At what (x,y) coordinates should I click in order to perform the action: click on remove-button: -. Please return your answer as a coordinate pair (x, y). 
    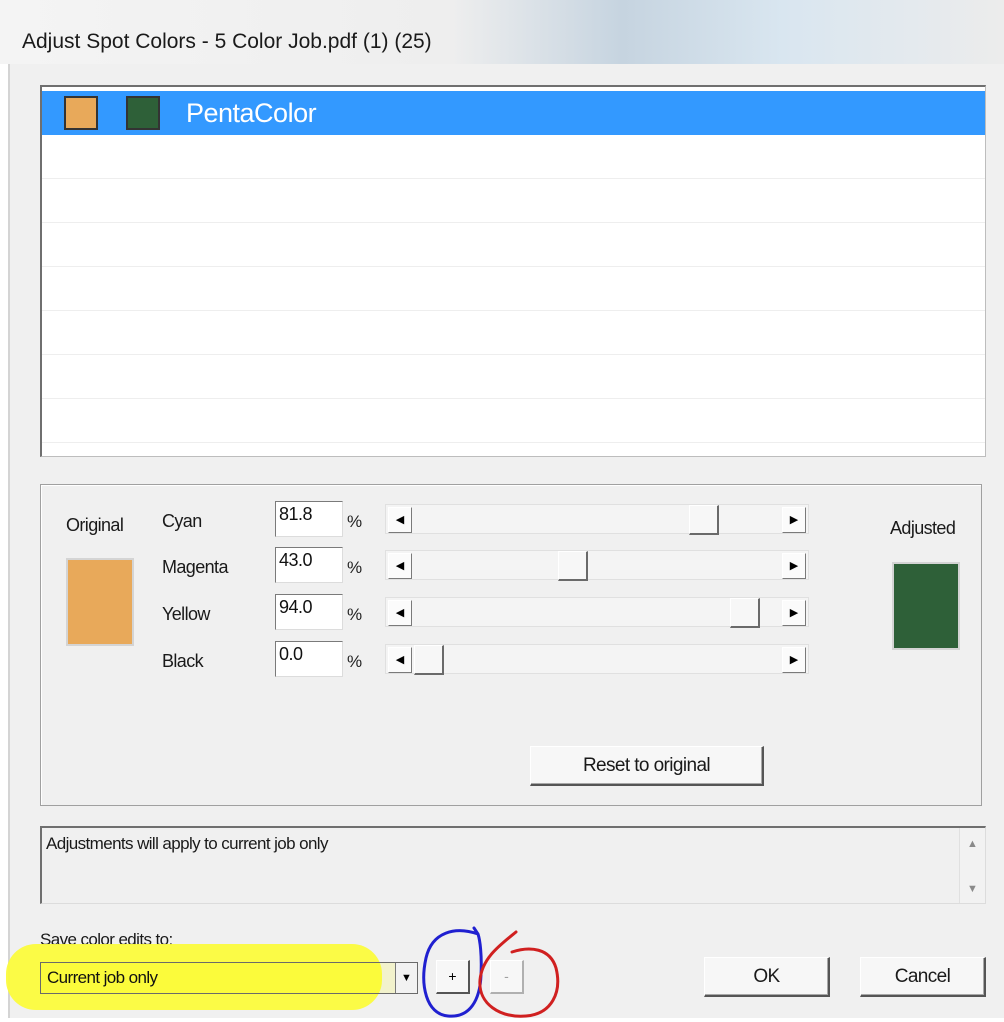
    Looking at the image, I should click on (507, 977).